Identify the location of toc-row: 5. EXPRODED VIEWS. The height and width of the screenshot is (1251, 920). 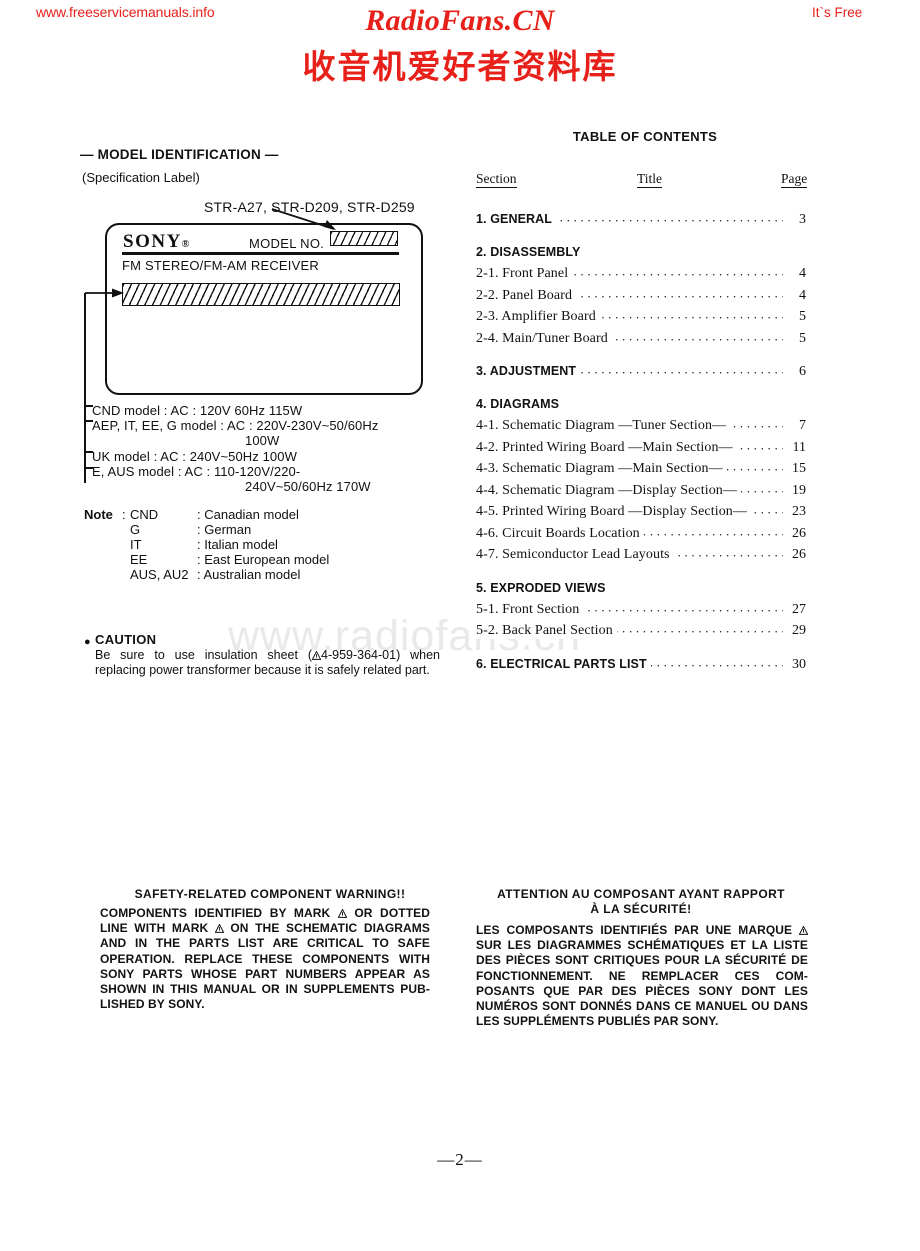
(641, 589).